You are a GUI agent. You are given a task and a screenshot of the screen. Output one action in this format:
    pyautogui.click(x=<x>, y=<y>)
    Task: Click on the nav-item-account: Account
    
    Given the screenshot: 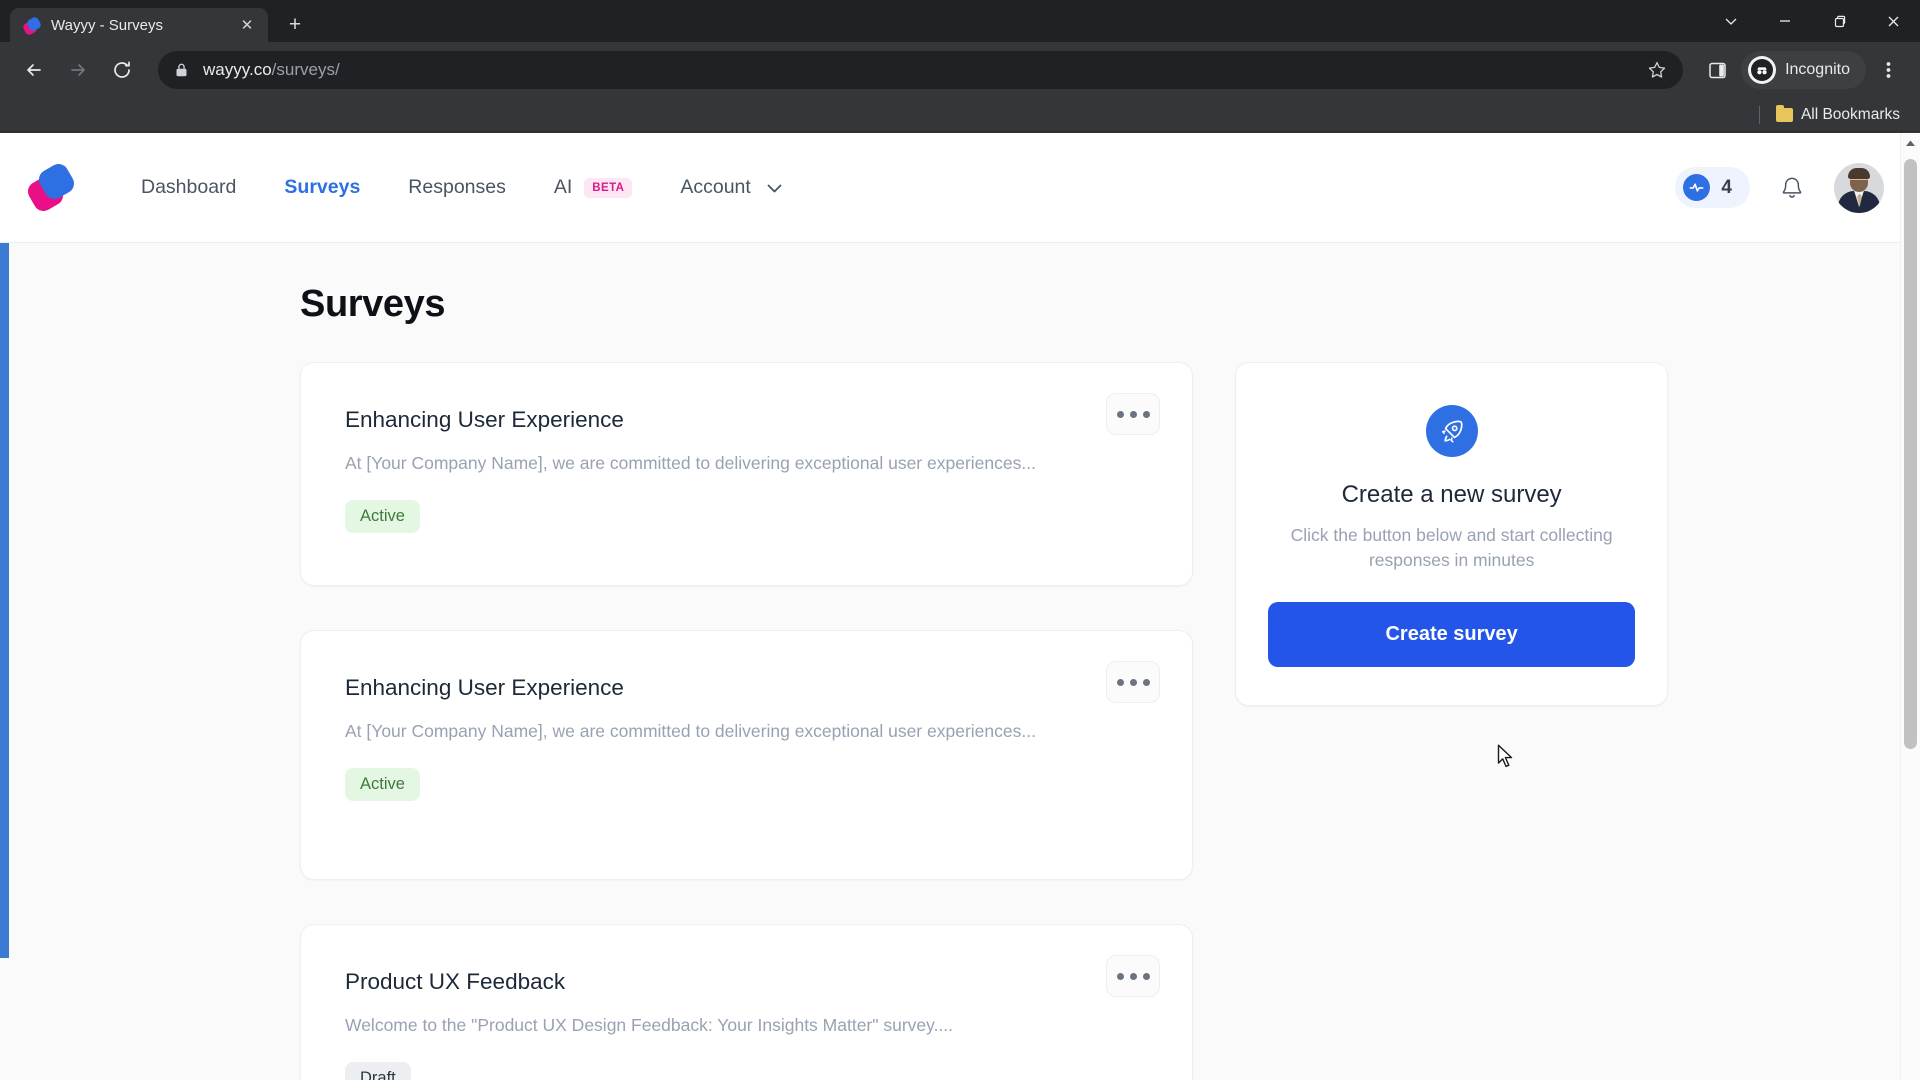 What is the action you would take?
    pyautogui.click(x=731, y=187)
    